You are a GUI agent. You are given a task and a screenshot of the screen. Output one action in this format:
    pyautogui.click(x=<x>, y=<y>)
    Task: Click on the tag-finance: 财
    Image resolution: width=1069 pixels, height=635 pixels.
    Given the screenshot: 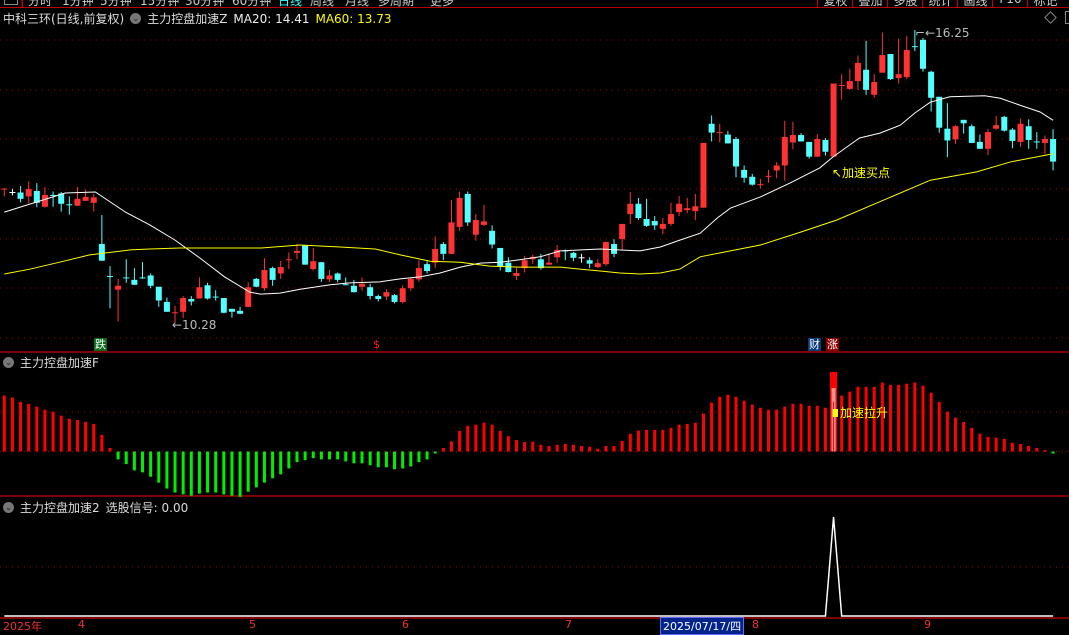 What is the action you would take?
    pyautogui.click(x=814, y=344)
    